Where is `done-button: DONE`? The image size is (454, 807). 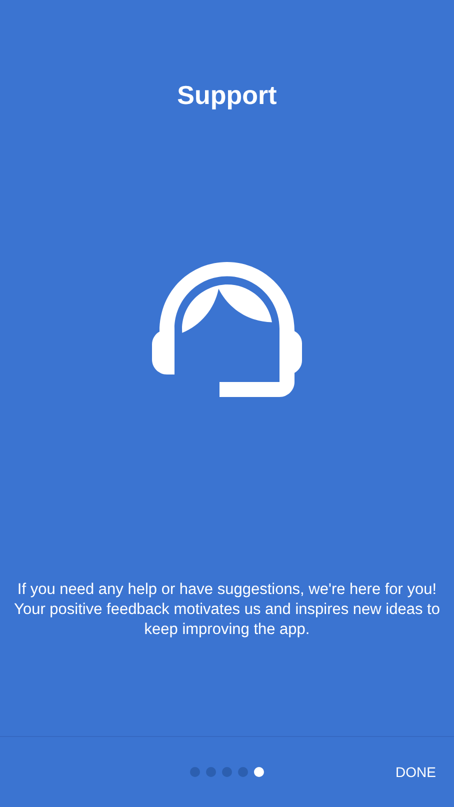
done-button: DONE is located at coordinates (416, 772).